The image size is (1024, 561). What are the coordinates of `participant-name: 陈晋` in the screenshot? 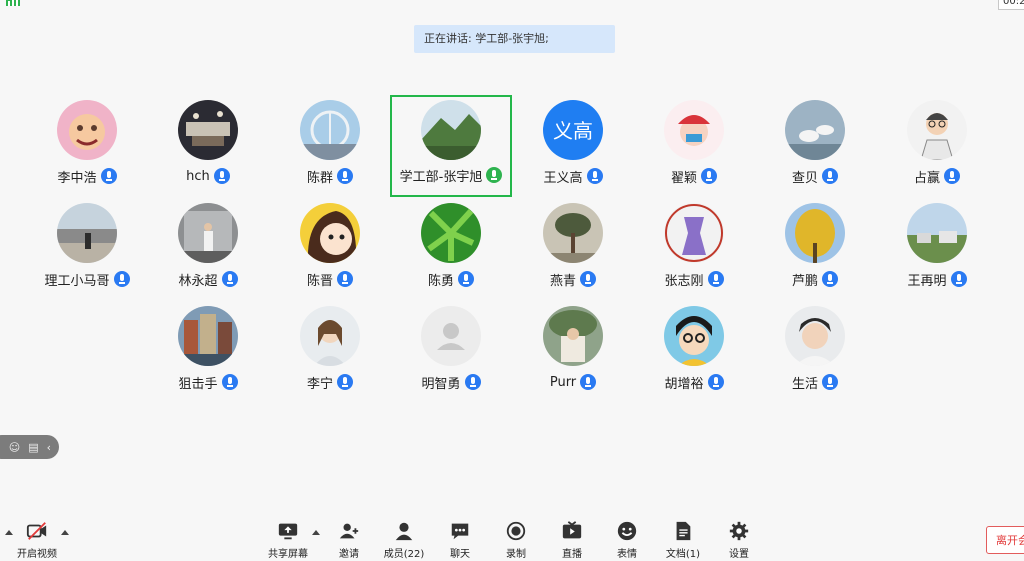 It's located at (319, 281).